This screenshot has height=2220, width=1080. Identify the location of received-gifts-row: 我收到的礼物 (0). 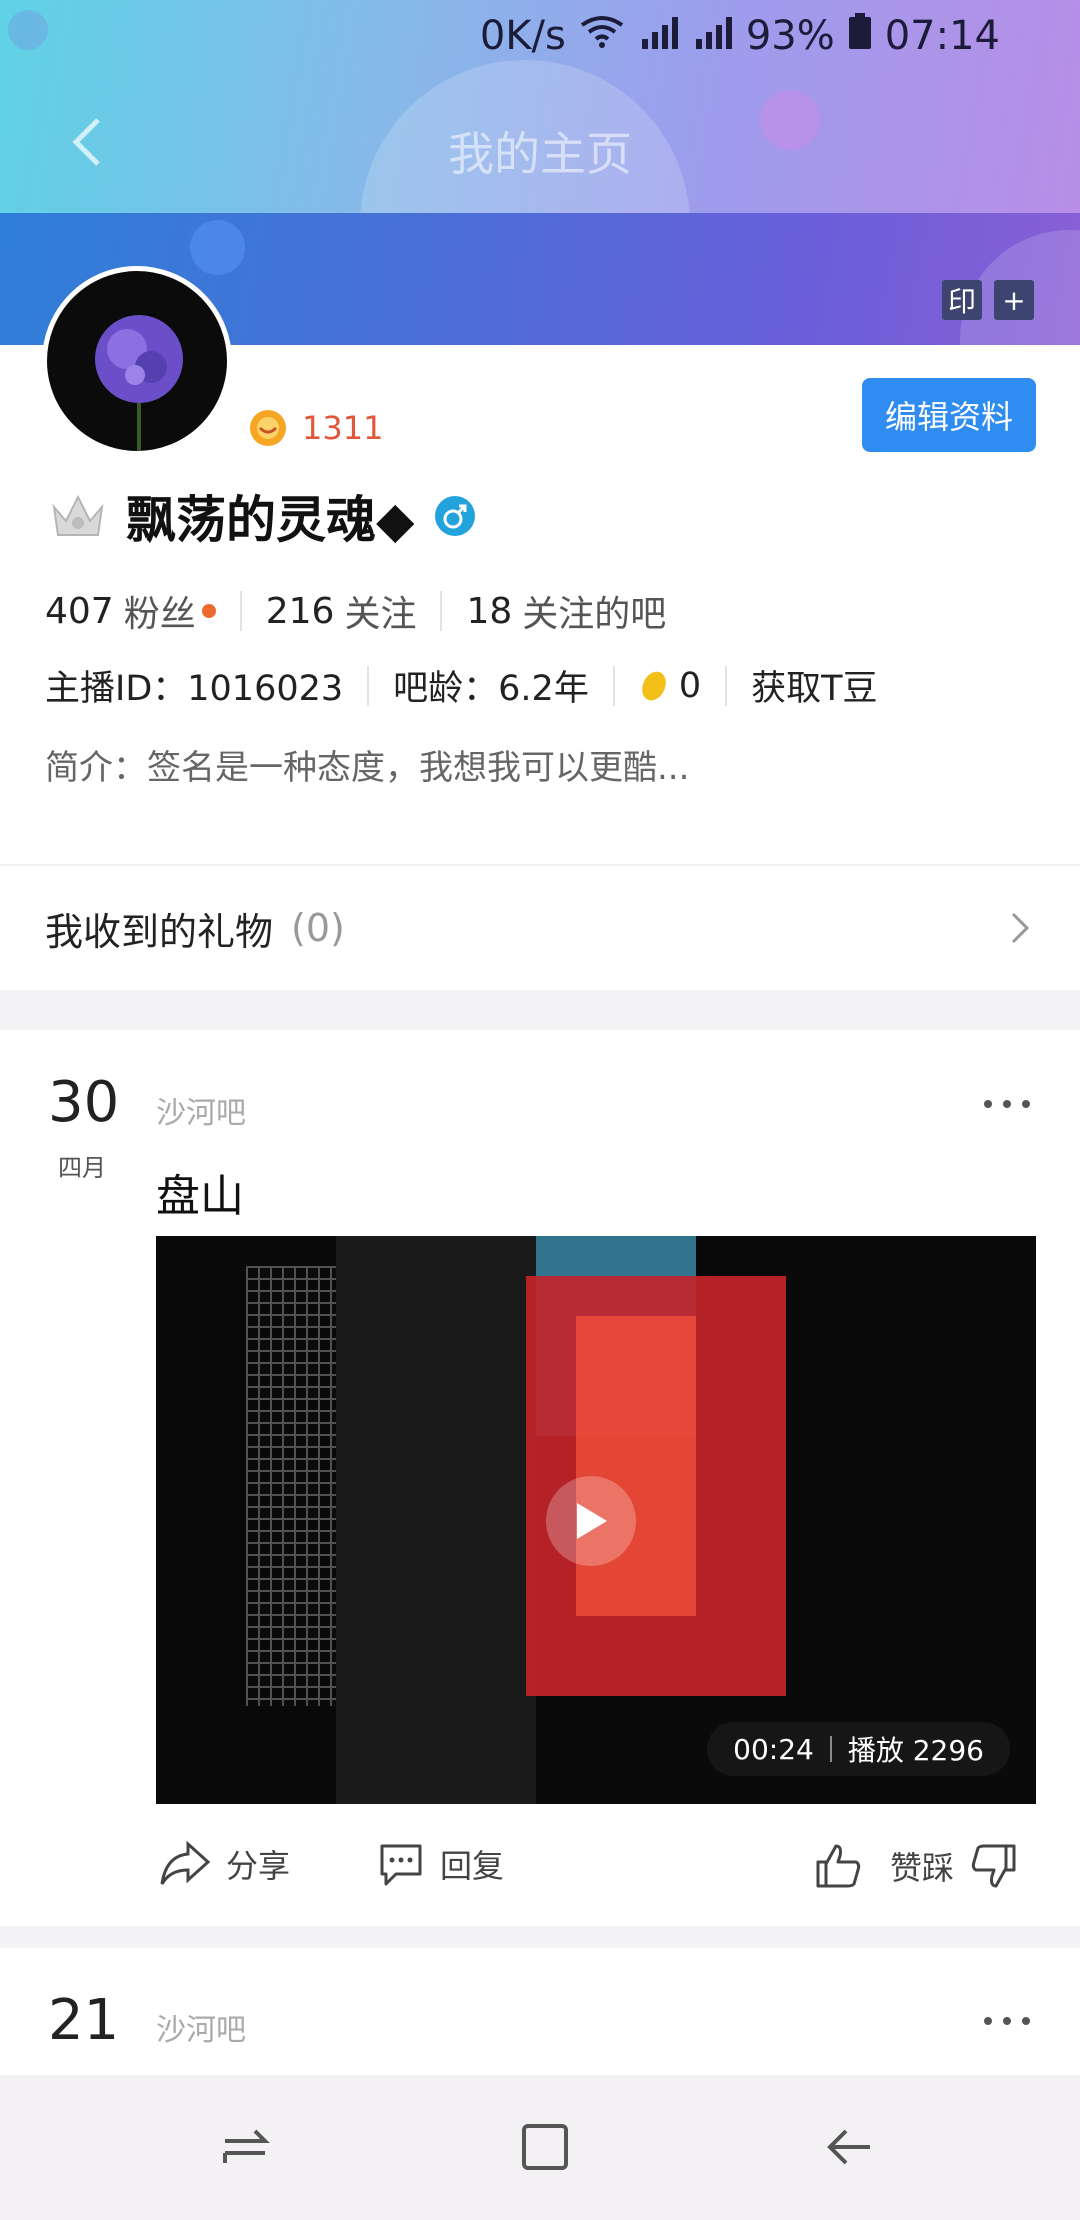
(540, 928).